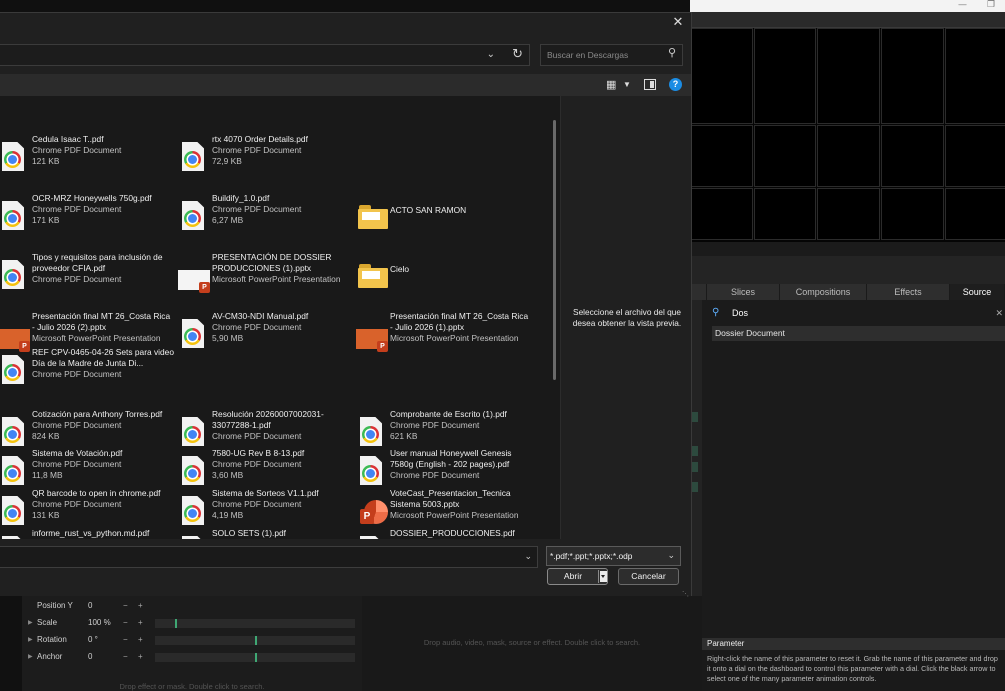 This screenshot has height=691, width=1005. Describe the element at coordinates (672, 52) in the screenshot. I see `search-icon: ⚲` at that location.